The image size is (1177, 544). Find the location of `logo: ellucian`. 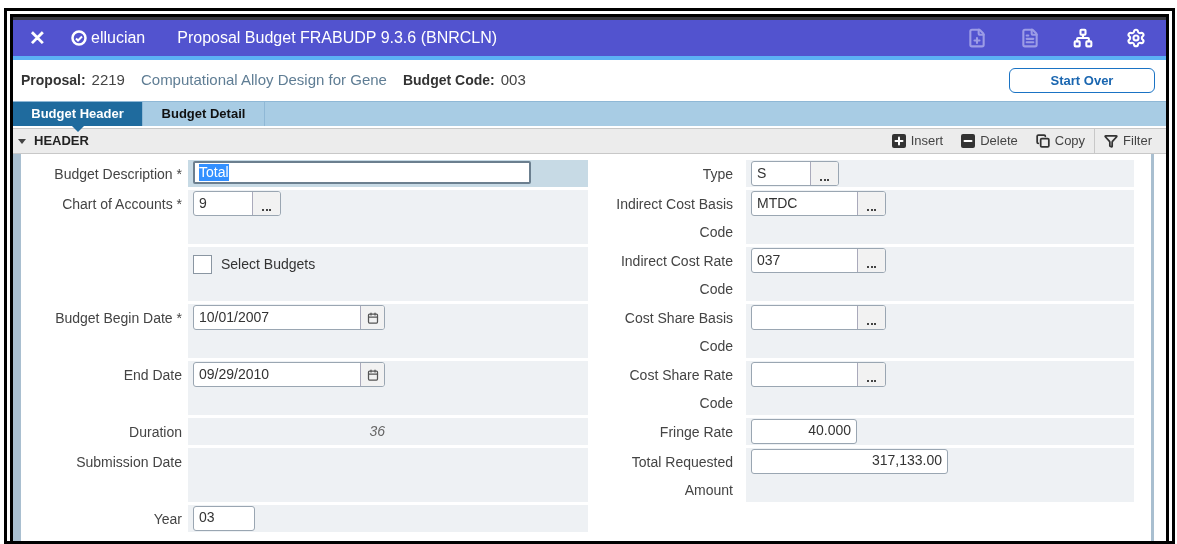

logo: ellucian is located at coordinates (108, 38).